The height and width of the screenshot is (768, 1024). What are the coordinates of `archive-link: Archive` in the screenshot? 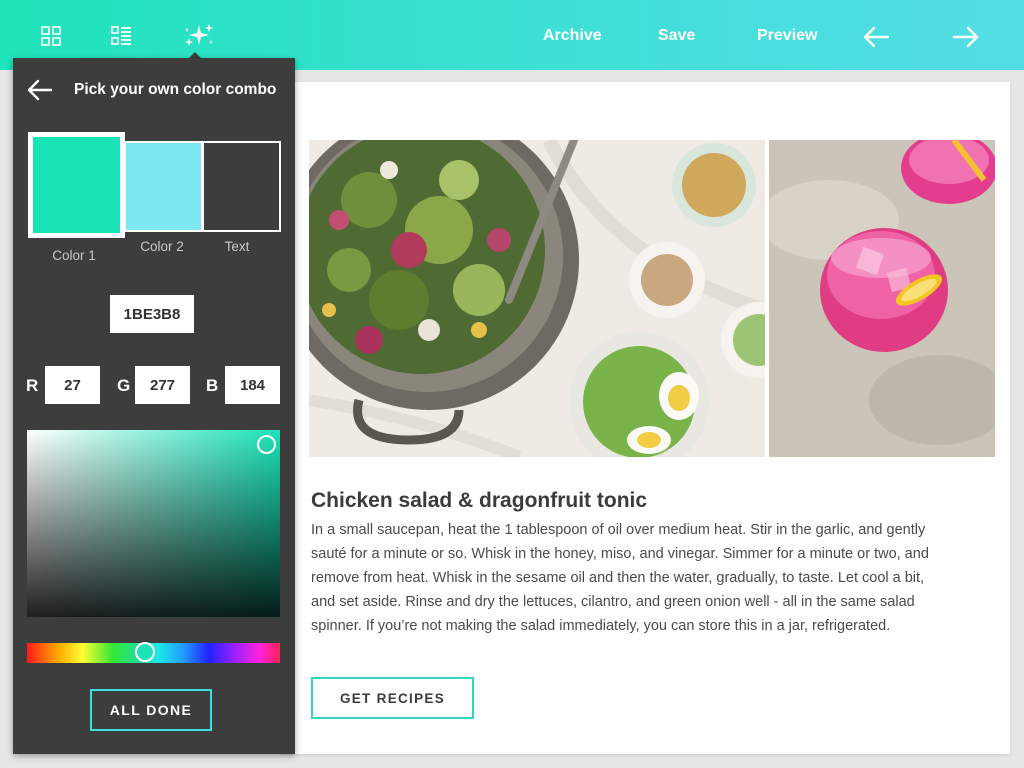 It's located at (572, 36).